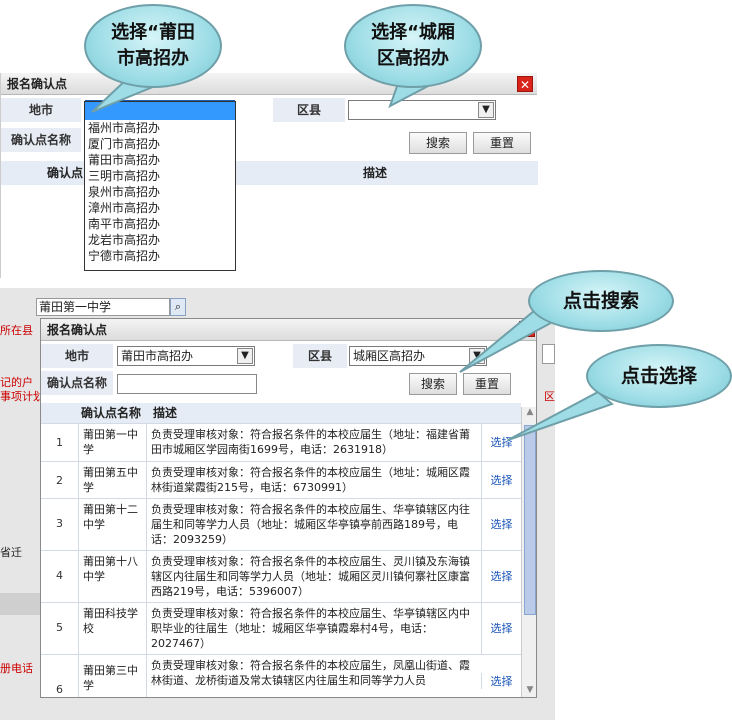 The height and width of the screenshot is (720, 732). What do you see at coordinates (153, 46) in the screenshot?
I see `callout-select-city: 选择“莆田市高招办` at bounding box center [153, 46].